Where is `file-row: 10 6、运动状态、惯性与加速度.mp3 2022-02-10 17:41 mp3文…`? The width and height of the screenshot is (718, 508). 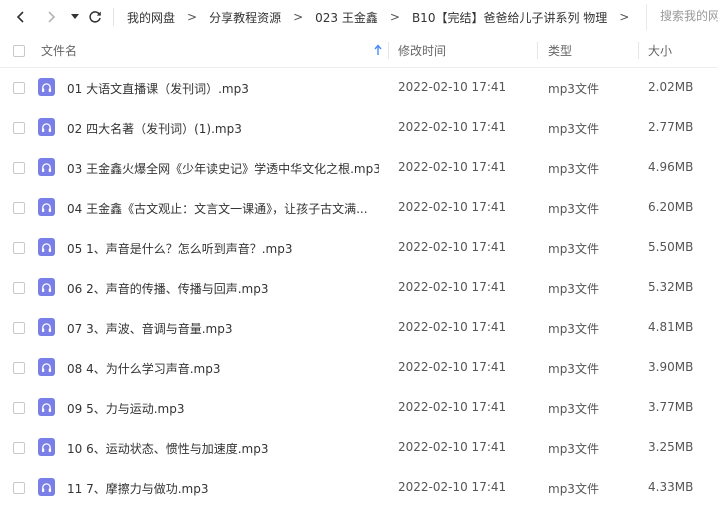
file-row: 10 6、运动状态、惯性与加速度.mp3 2022-02-10 17:41 mp3文… is located at coordinates (359, 448).